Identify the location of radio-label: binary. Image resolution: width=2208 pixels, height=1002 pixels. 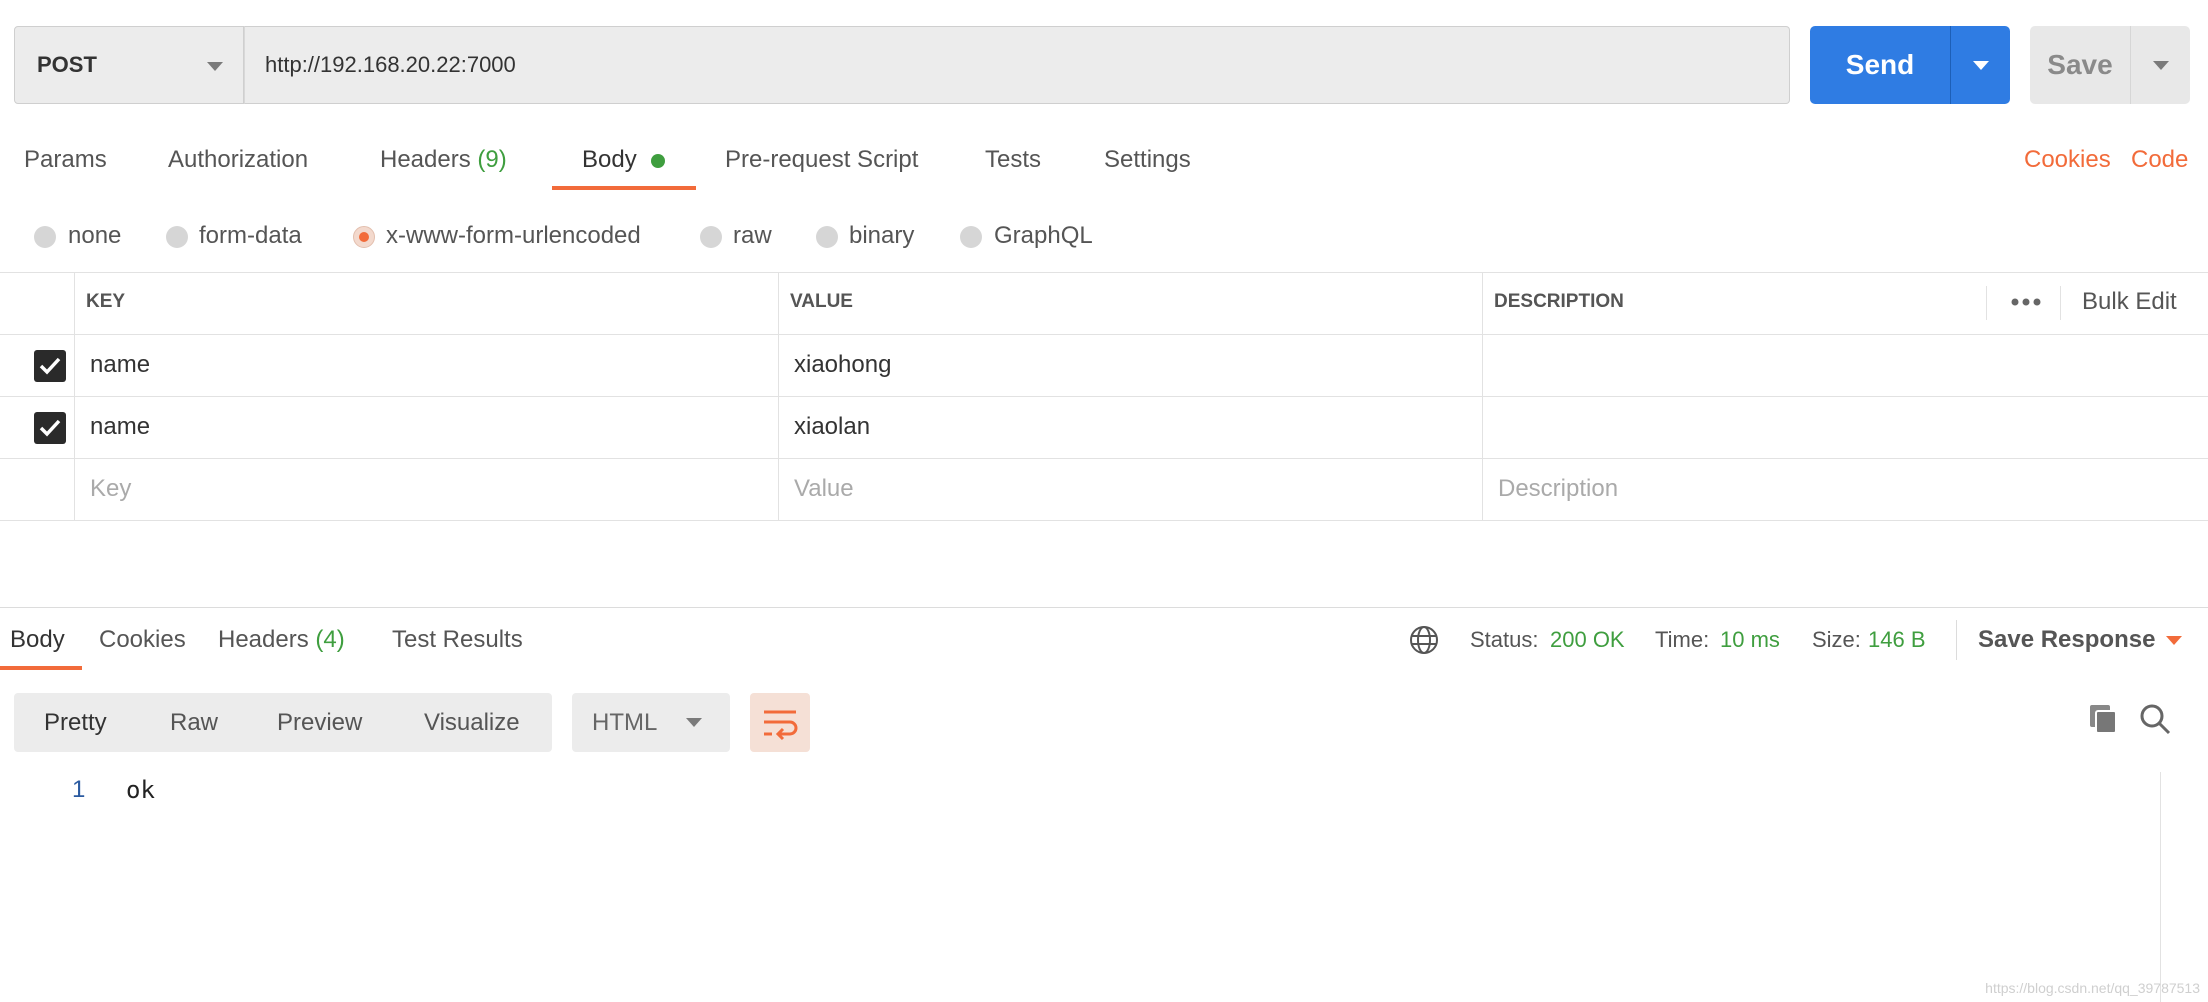
(882, 235).